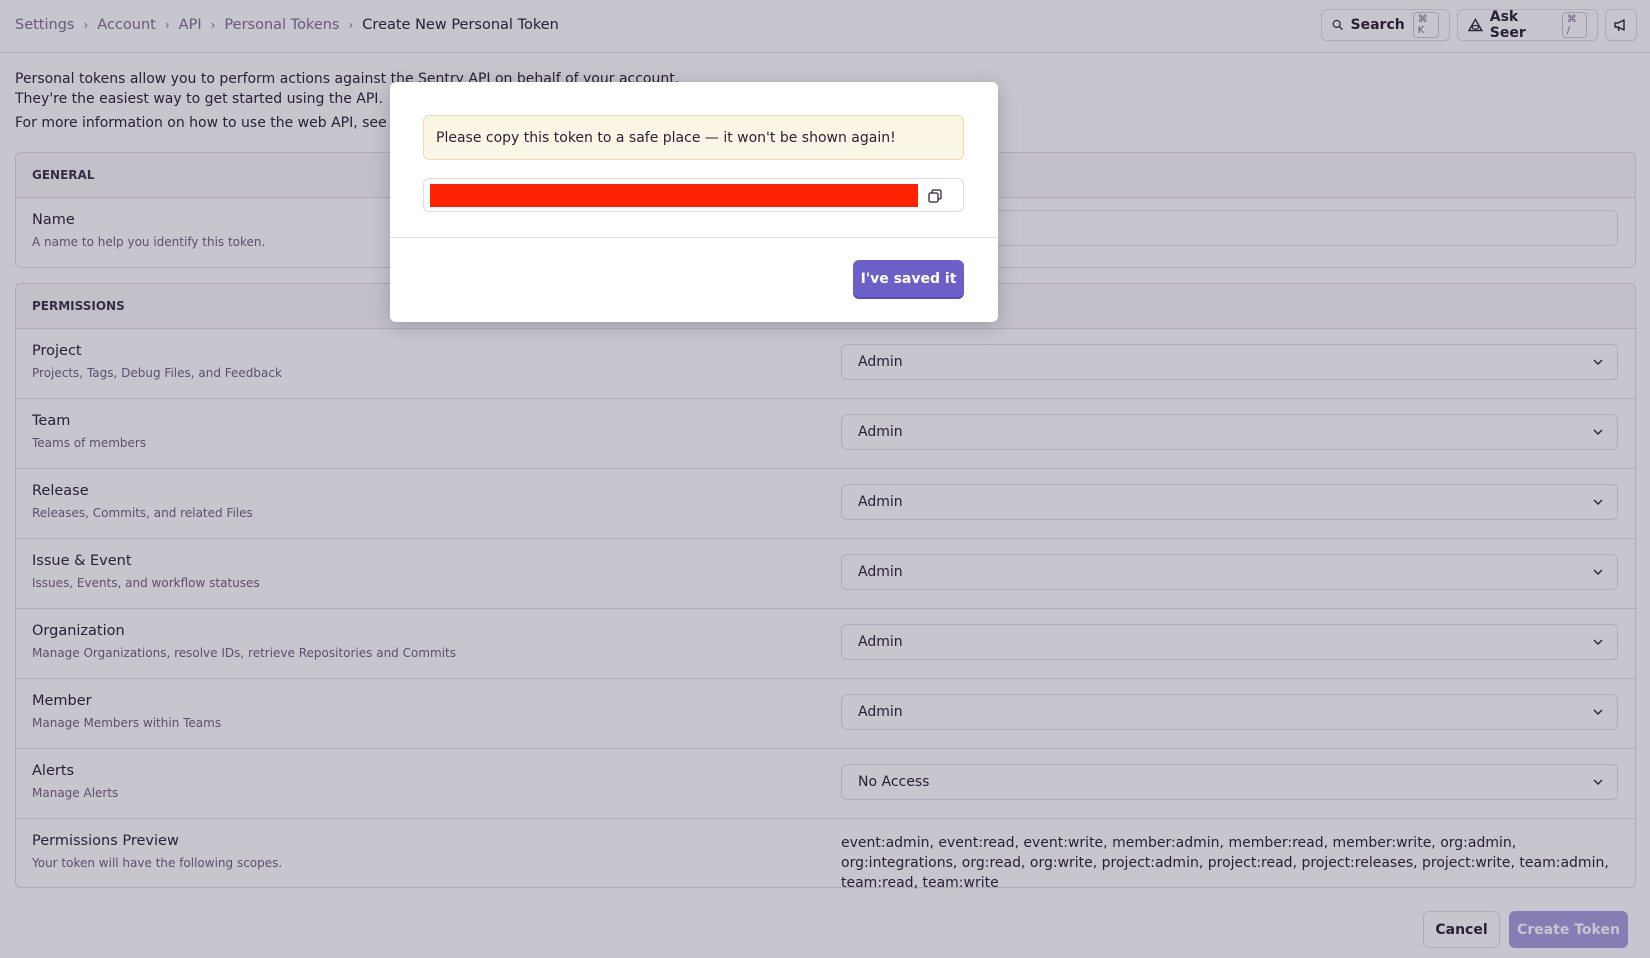 The height and width of the screenshot is (958, 1650). I want to click on modal-divider, so click(694, 237).